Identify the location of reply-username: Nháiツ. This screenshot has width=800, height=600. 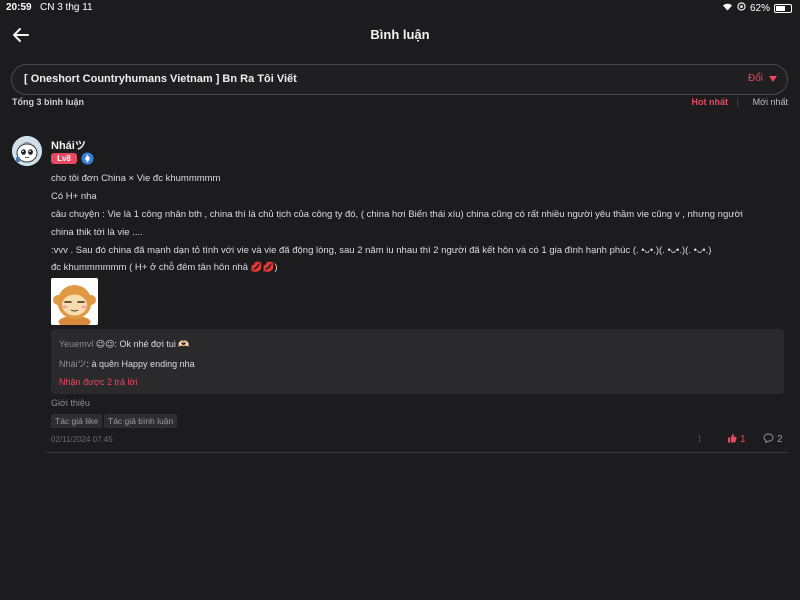
(73, 364).